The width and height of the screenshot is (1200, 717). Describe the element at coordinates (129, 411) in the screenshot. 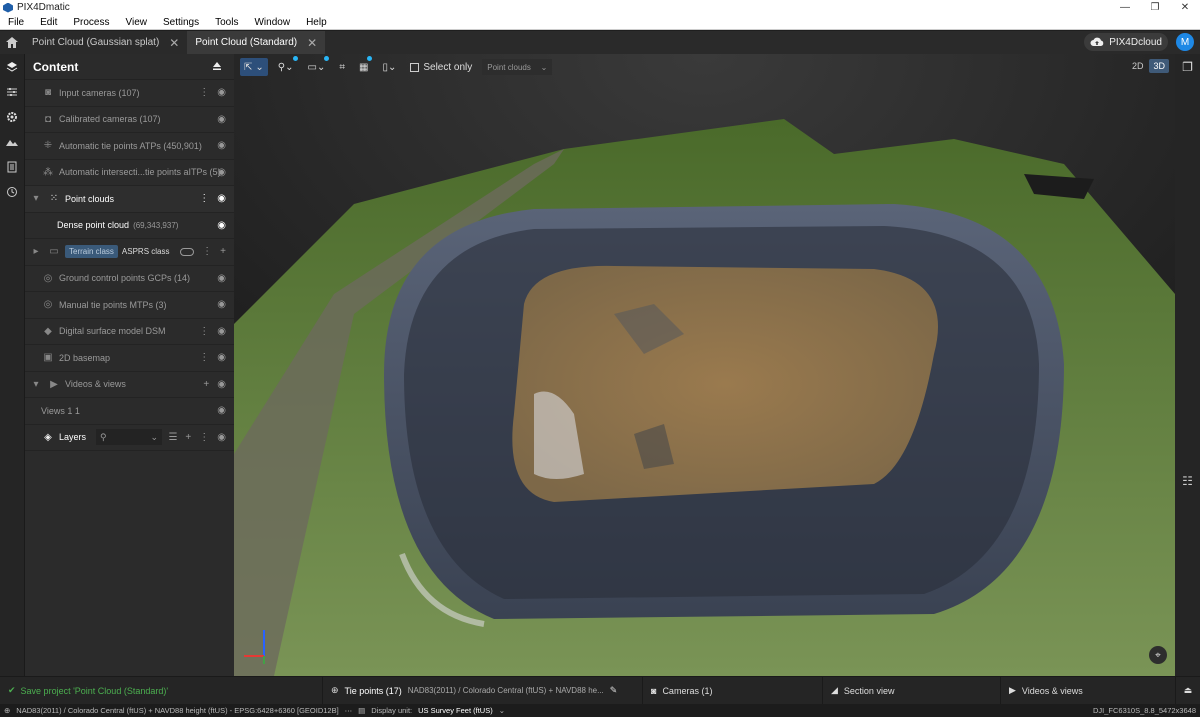

I see `list-item-views: Views 1 1 ◉` at that location.